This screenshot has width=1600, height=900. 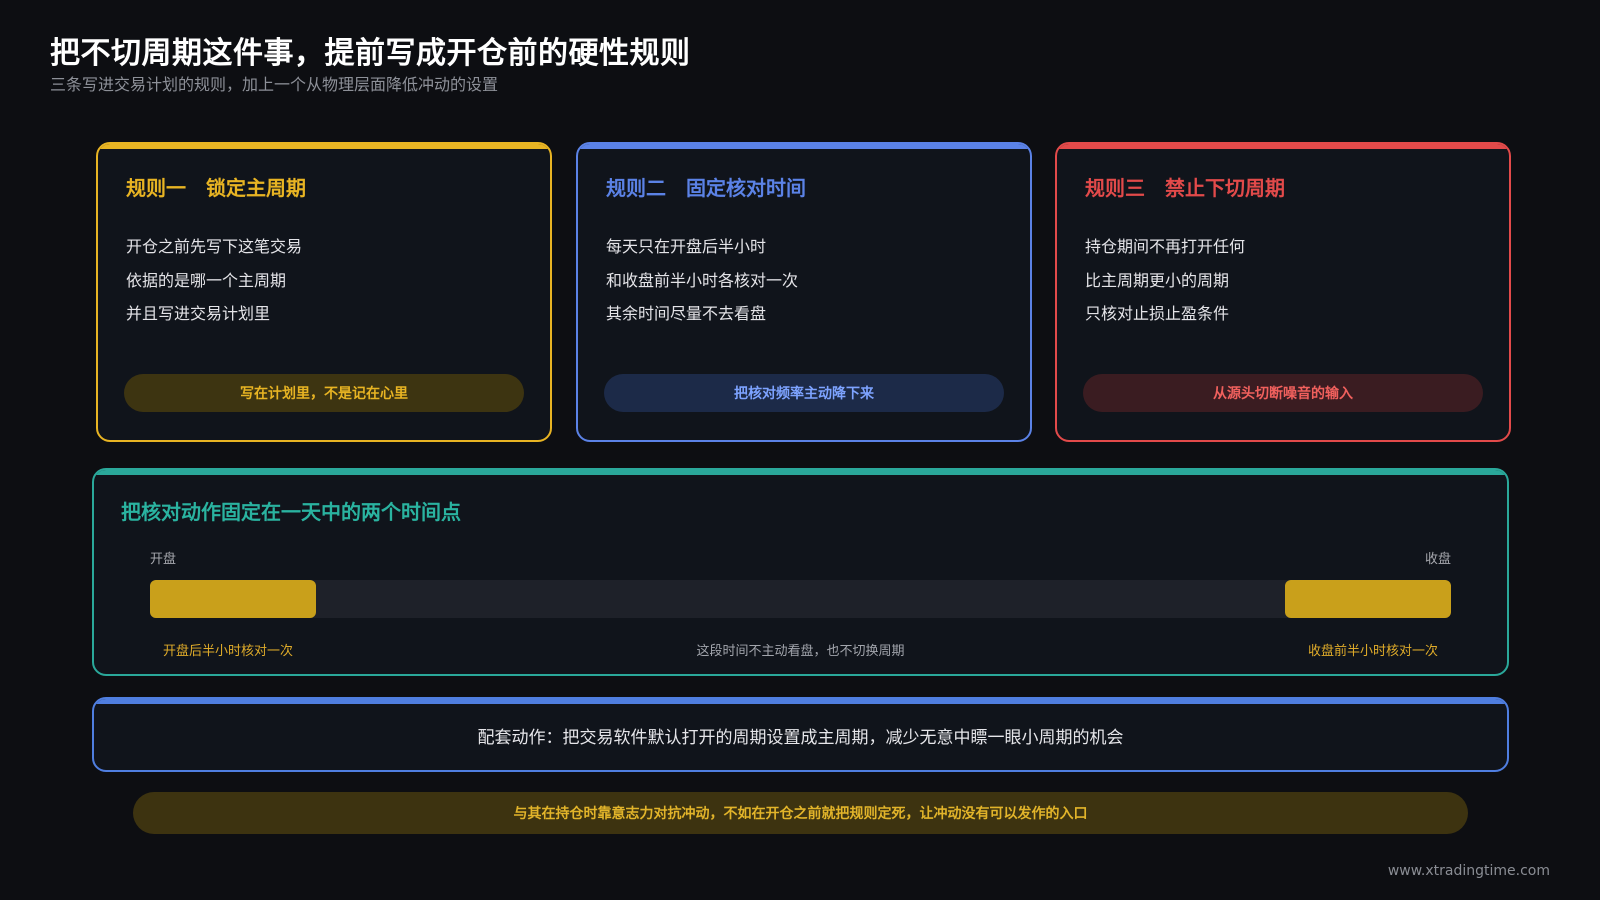 I want to click on timeline-open-label: 开盘, so click(x=163, y=559).